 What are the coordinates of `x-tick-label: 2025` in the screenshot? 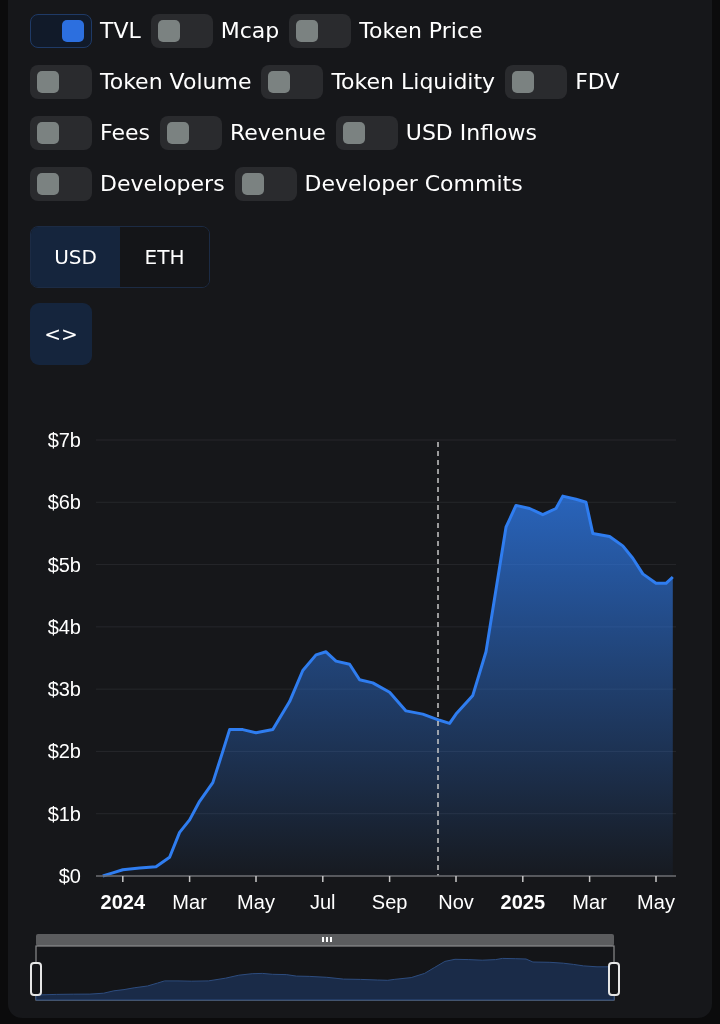 It's located at (523, 902).